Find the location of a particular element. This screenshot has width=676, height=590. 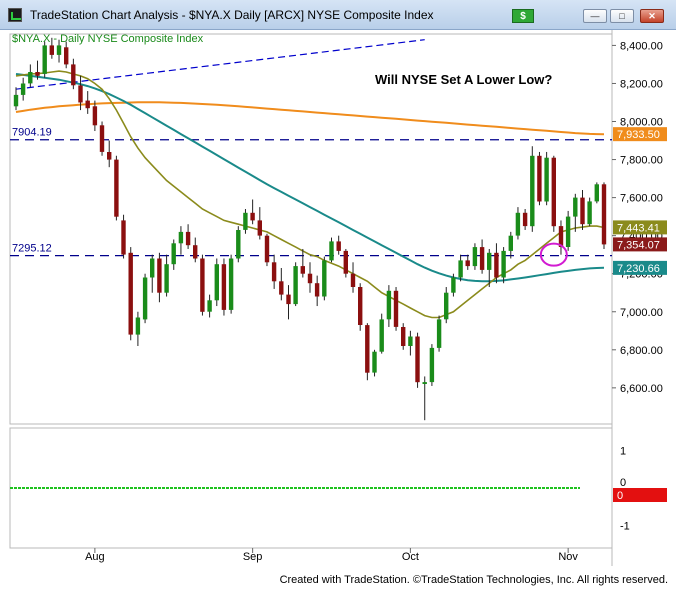

close-icon: ✕ is located at coordinates (652, 16).